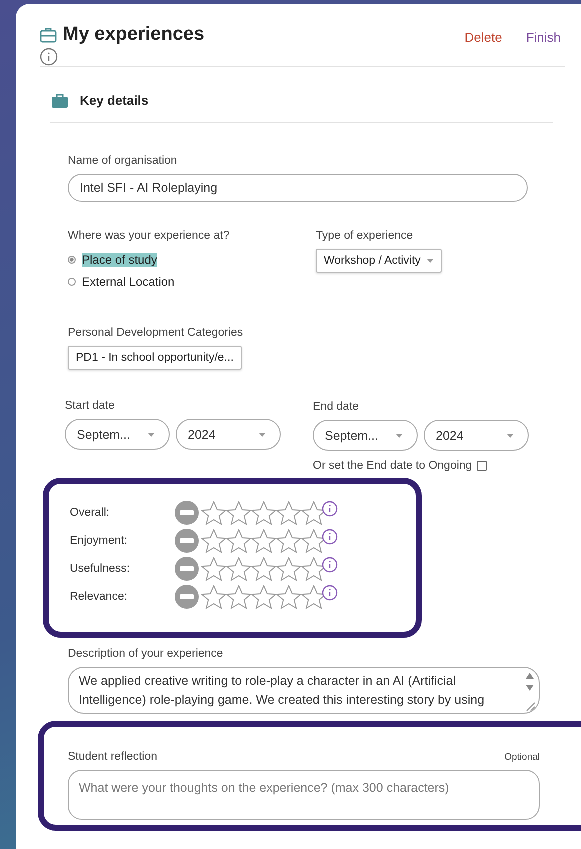 The height and width of the screenshot is (849, 581). What do you see at coordinates (156, 333) in the screenshot?
I see `field-label: Personal Development Categories` at bounding box center [156, 333].